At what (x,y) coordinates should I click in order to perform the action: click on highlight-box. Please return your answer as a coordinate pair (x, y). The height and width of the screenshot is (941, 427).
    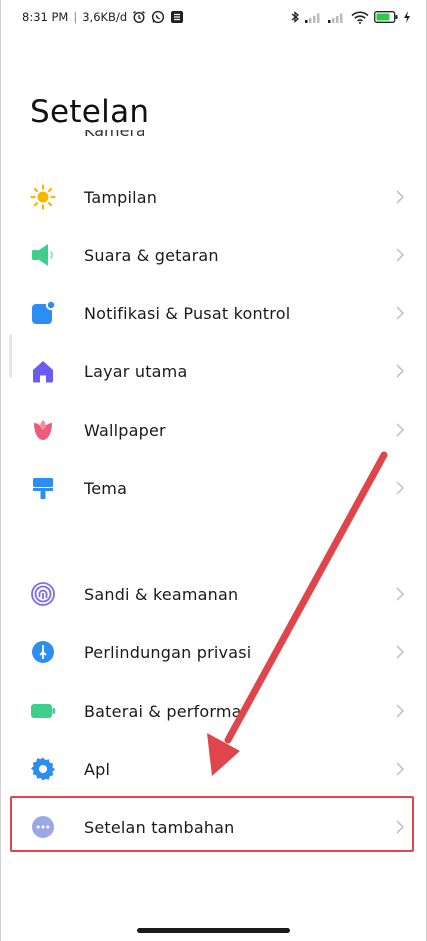
    Looking at the image, I should click on (212, 824).